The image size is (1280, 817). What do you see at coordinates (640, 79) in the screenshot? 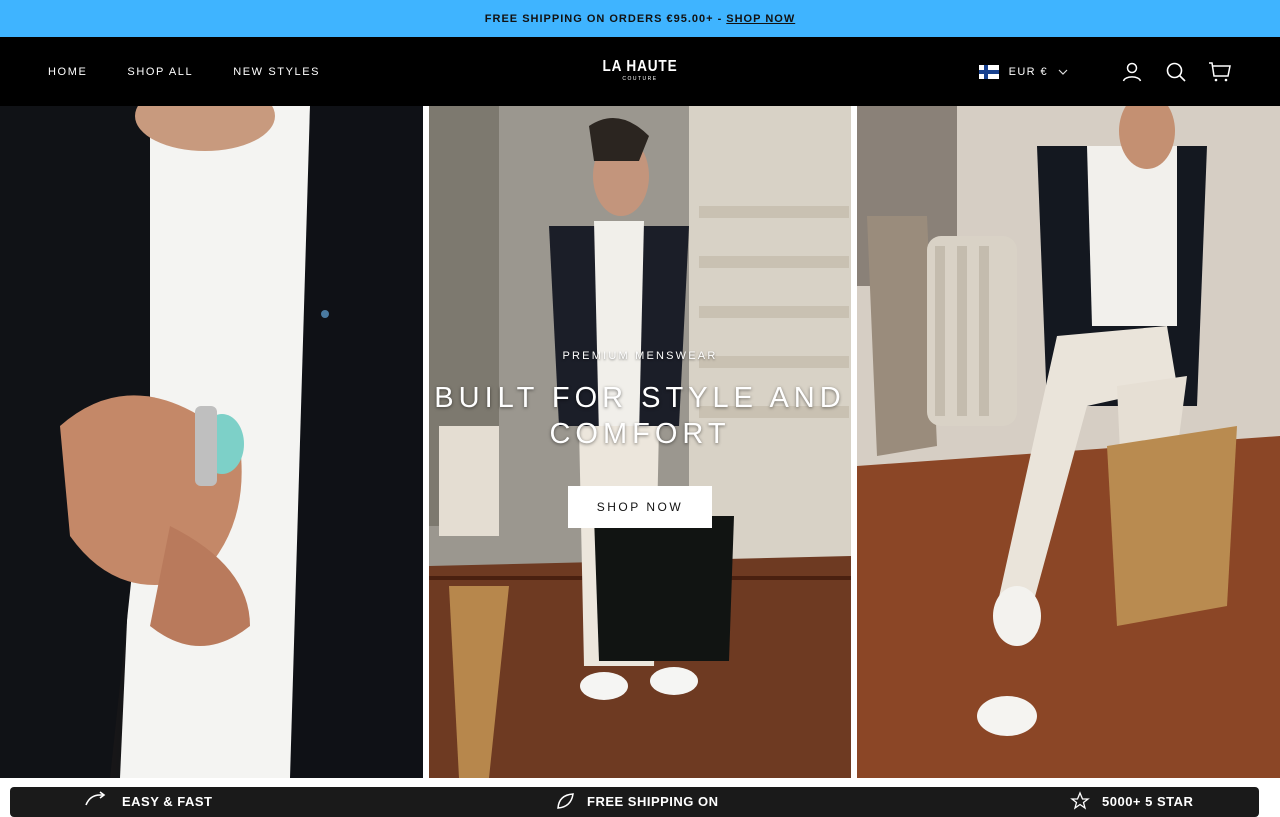
I see `logo-subtitle: COUTURE` at bounding box center [640, 79].